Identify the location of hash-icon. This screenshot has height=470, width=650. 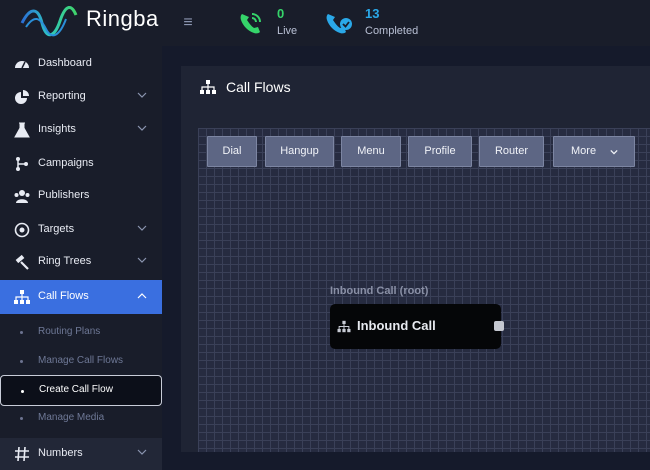
(22, 454).